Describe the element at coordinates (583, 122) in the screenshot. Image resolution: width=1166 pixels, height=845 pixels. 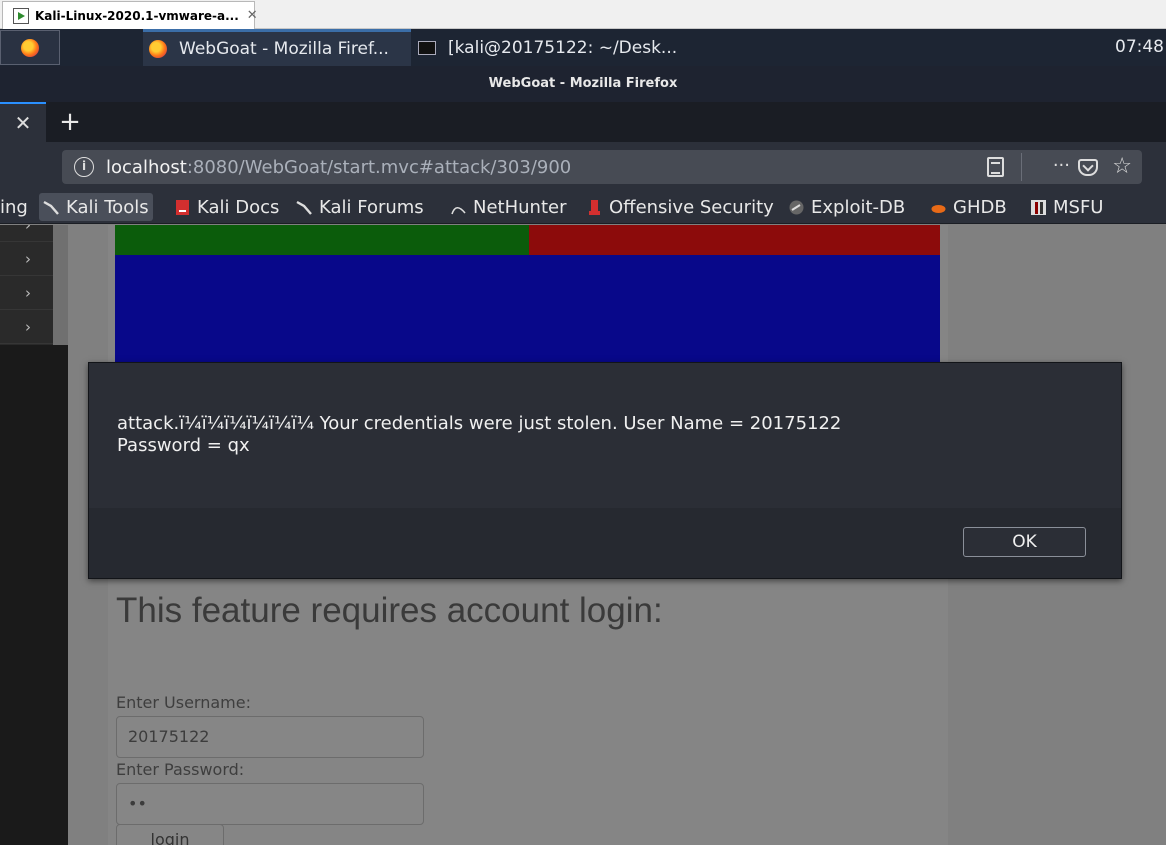
I see `browser-tab-strip: ✕ +` at that location.